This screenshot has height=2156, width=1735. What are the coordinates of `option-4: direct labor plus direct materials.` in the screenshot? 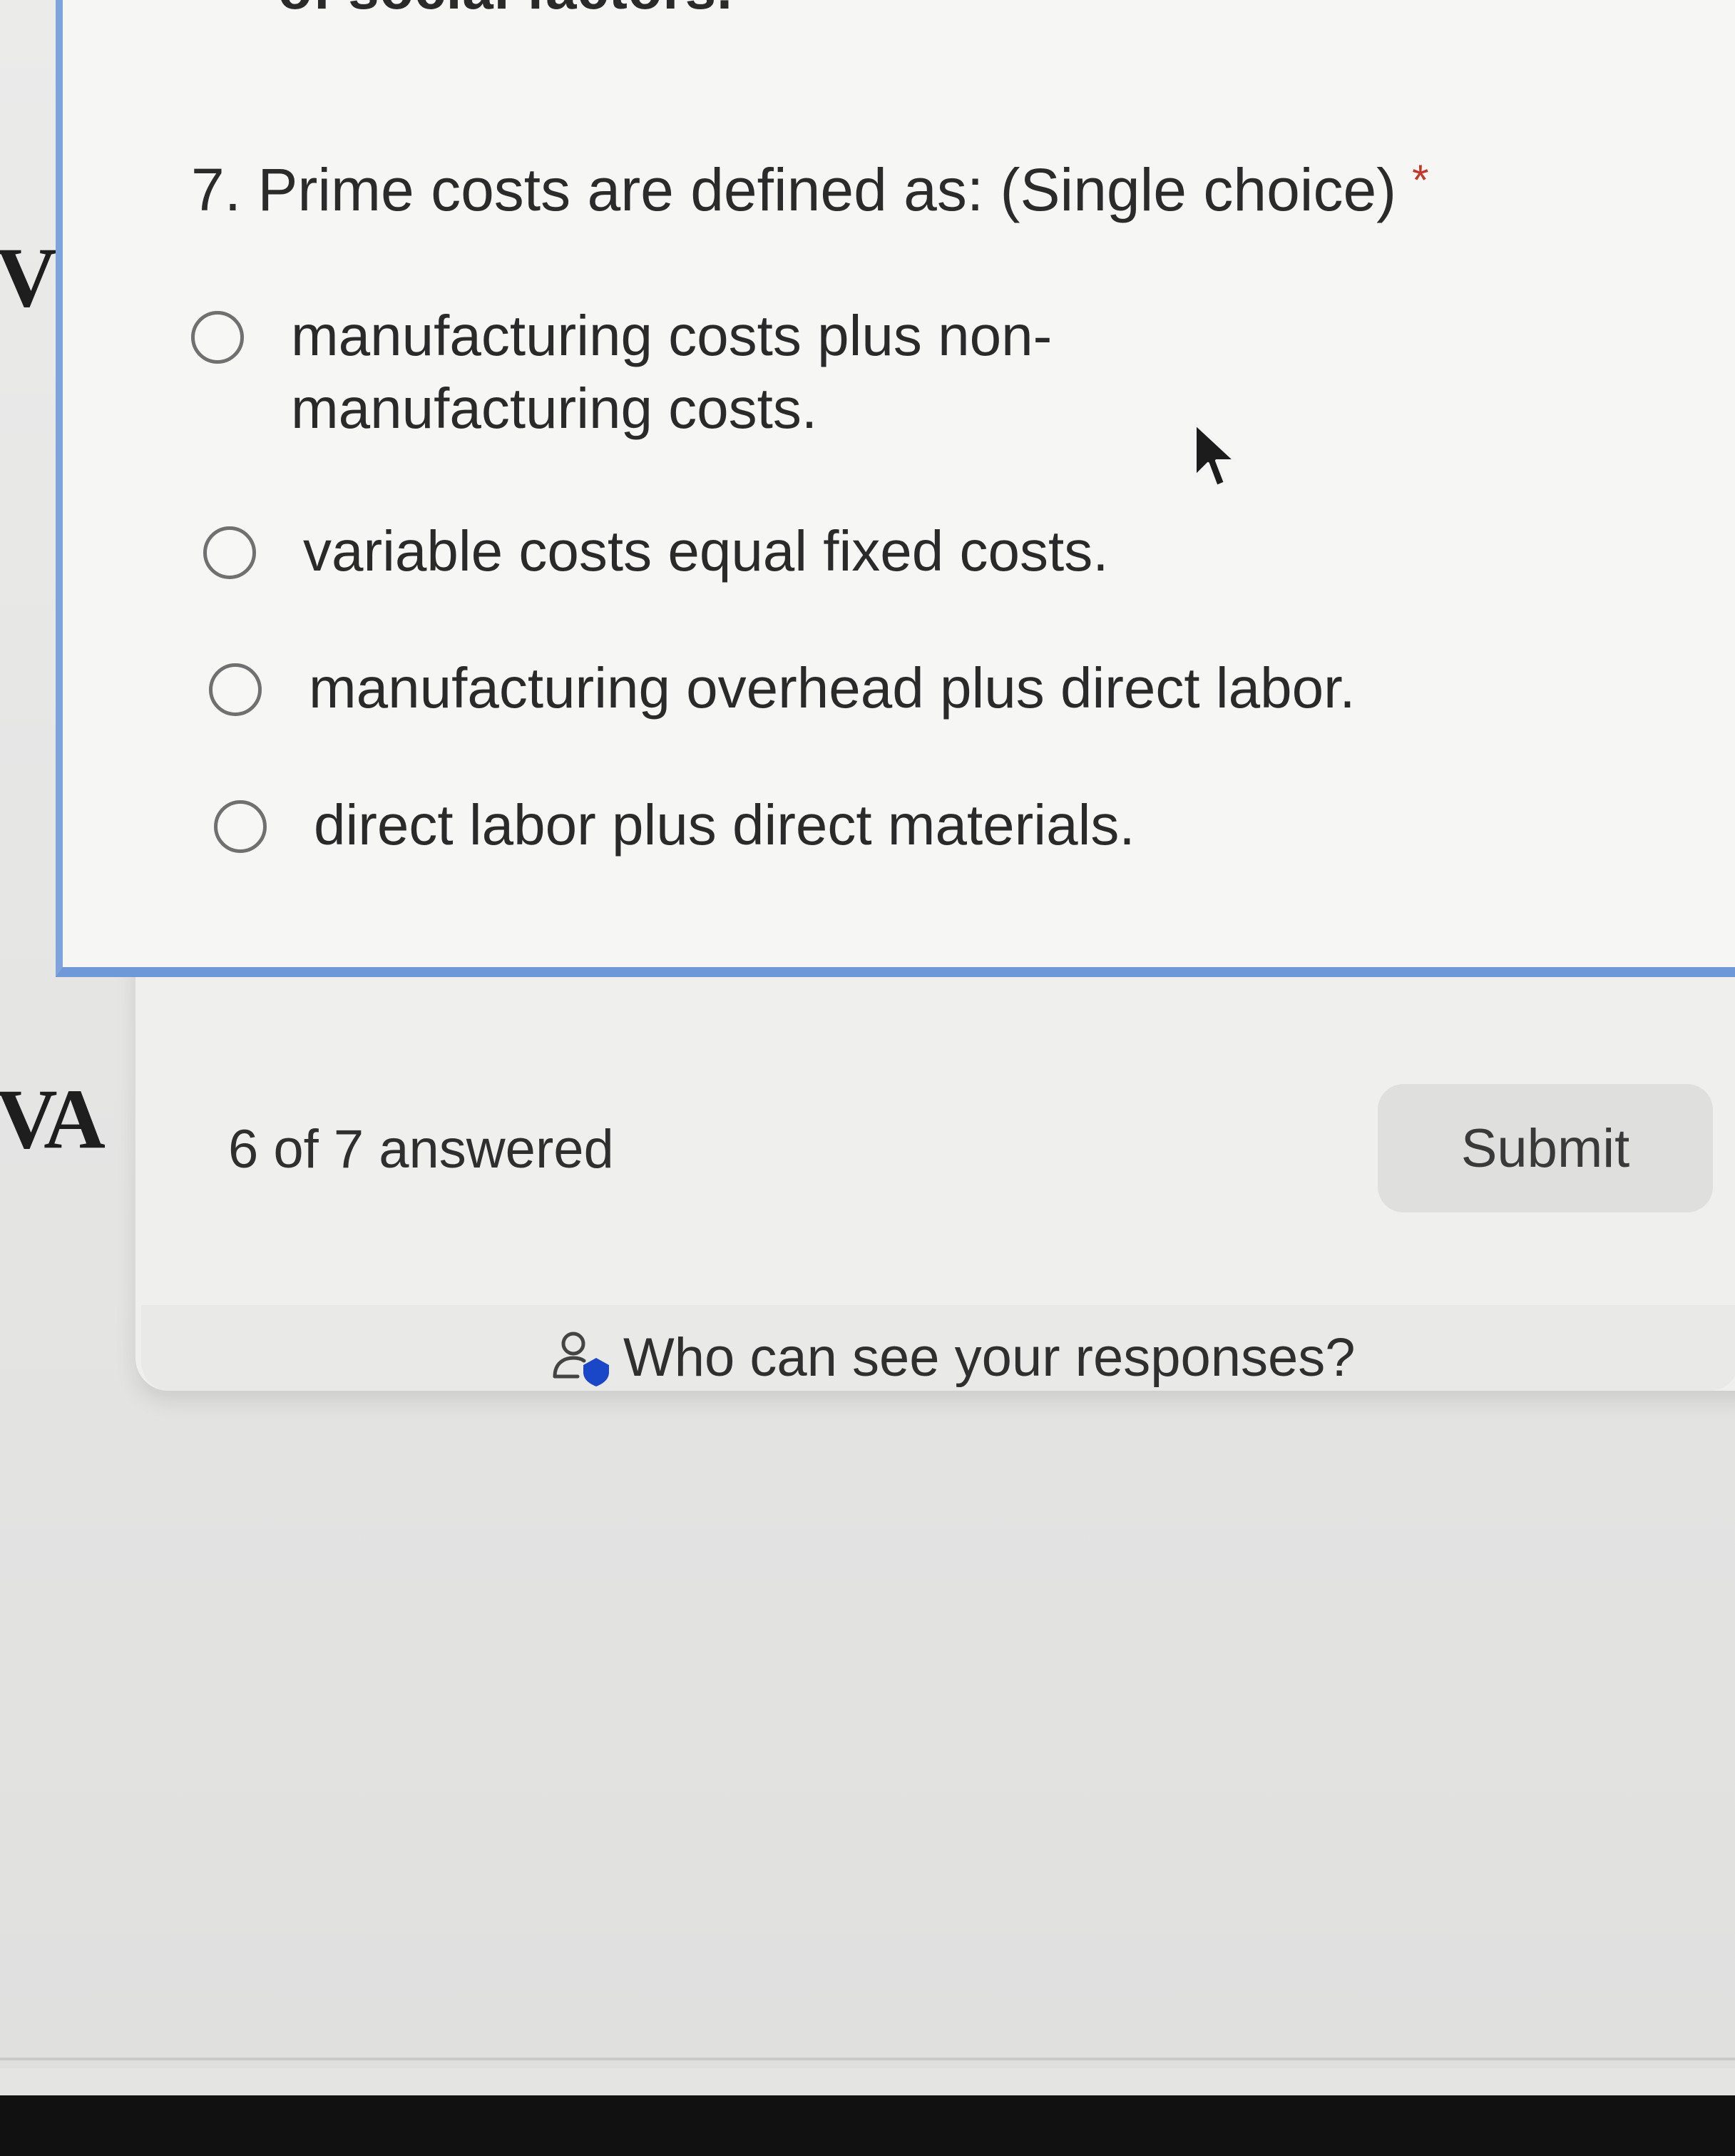 It's located at (674, 827).